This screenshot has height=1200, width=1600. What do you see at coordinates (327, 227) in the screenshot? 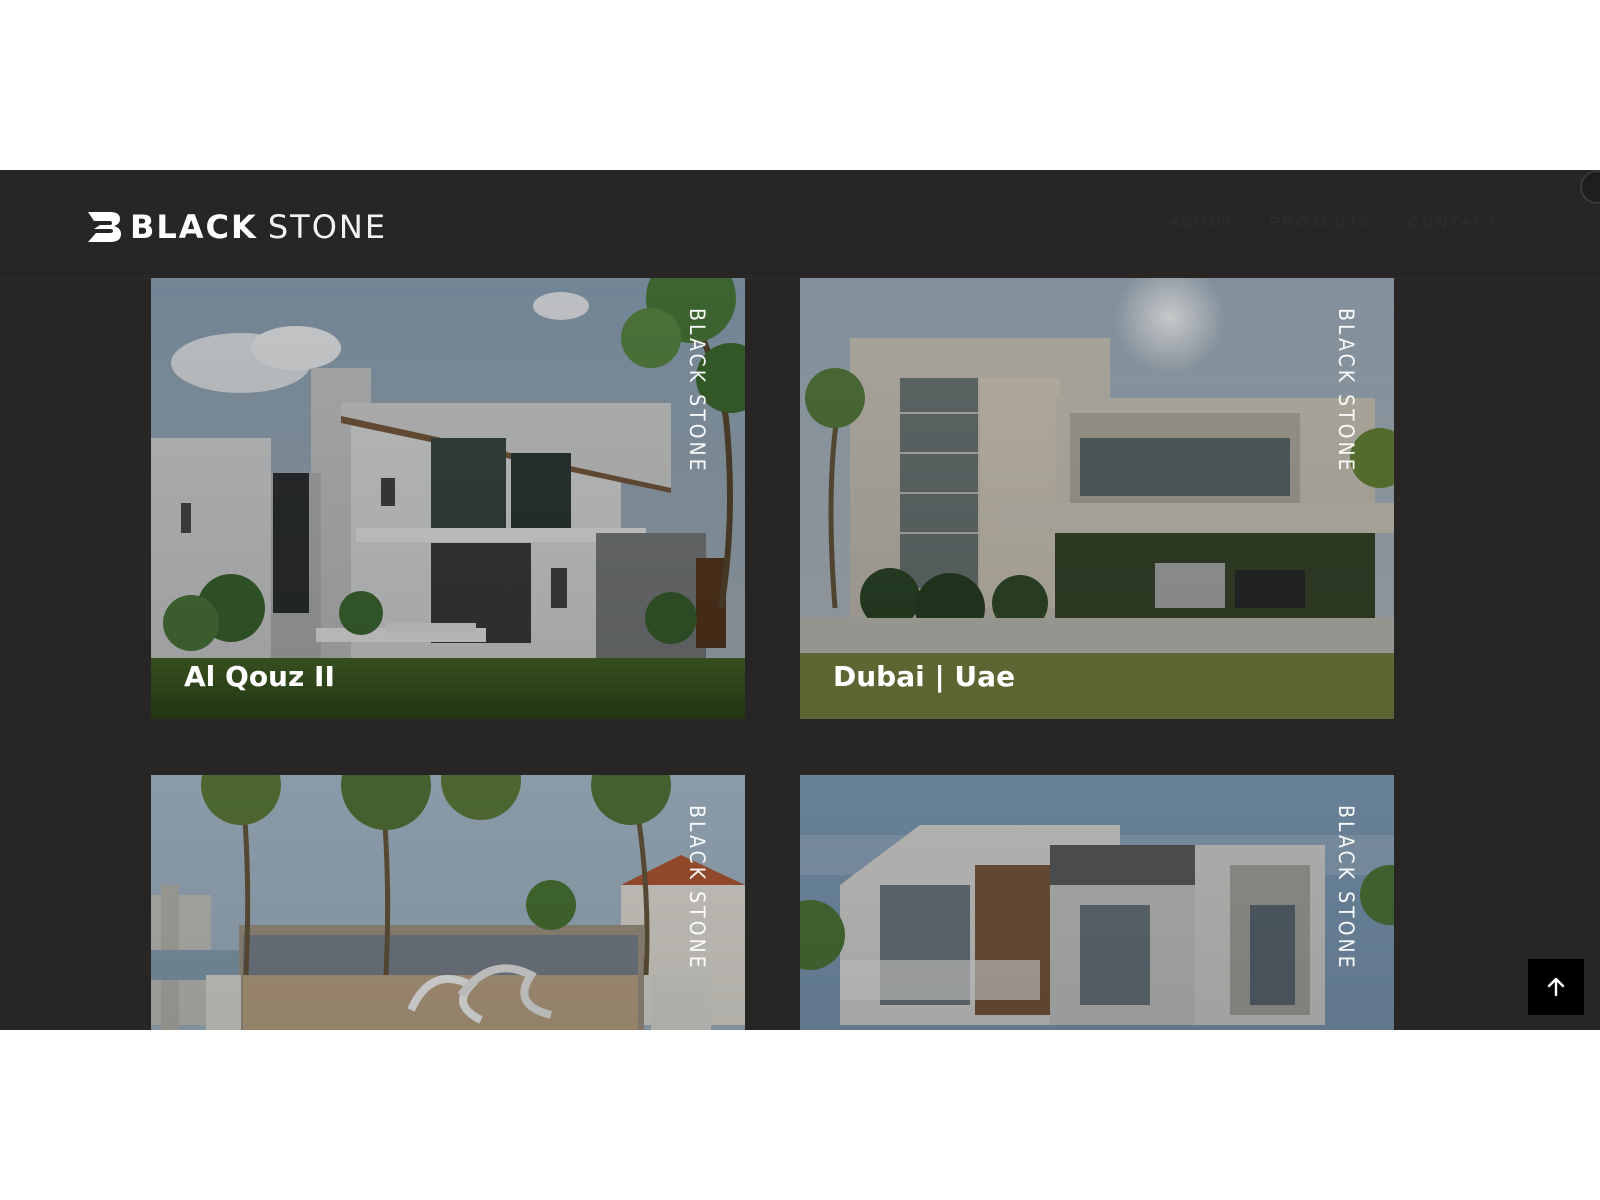
I see `brand-name-light: STONE` at bounding box center [327, 227].